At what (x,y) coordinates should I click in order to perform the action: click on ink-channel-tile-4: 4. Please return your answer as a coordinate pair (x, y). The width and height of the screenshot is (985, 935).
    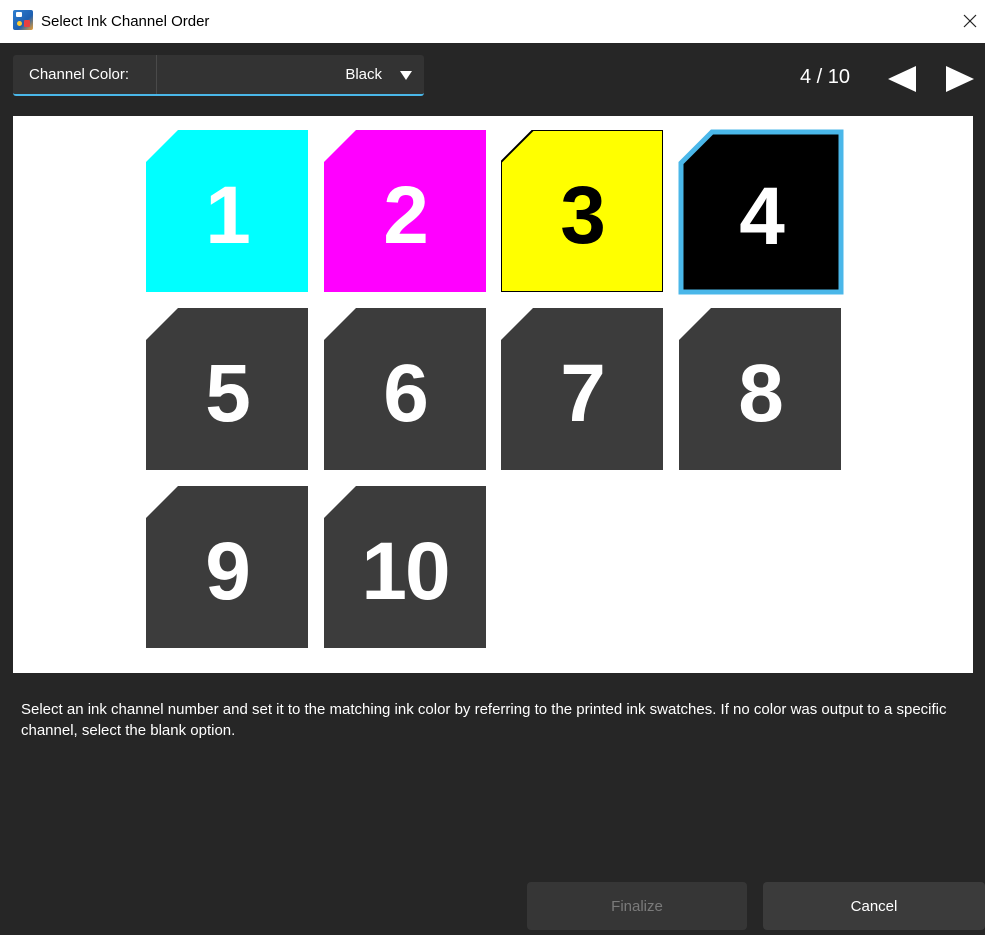
    Looking at the image, I should click on (761, 212).